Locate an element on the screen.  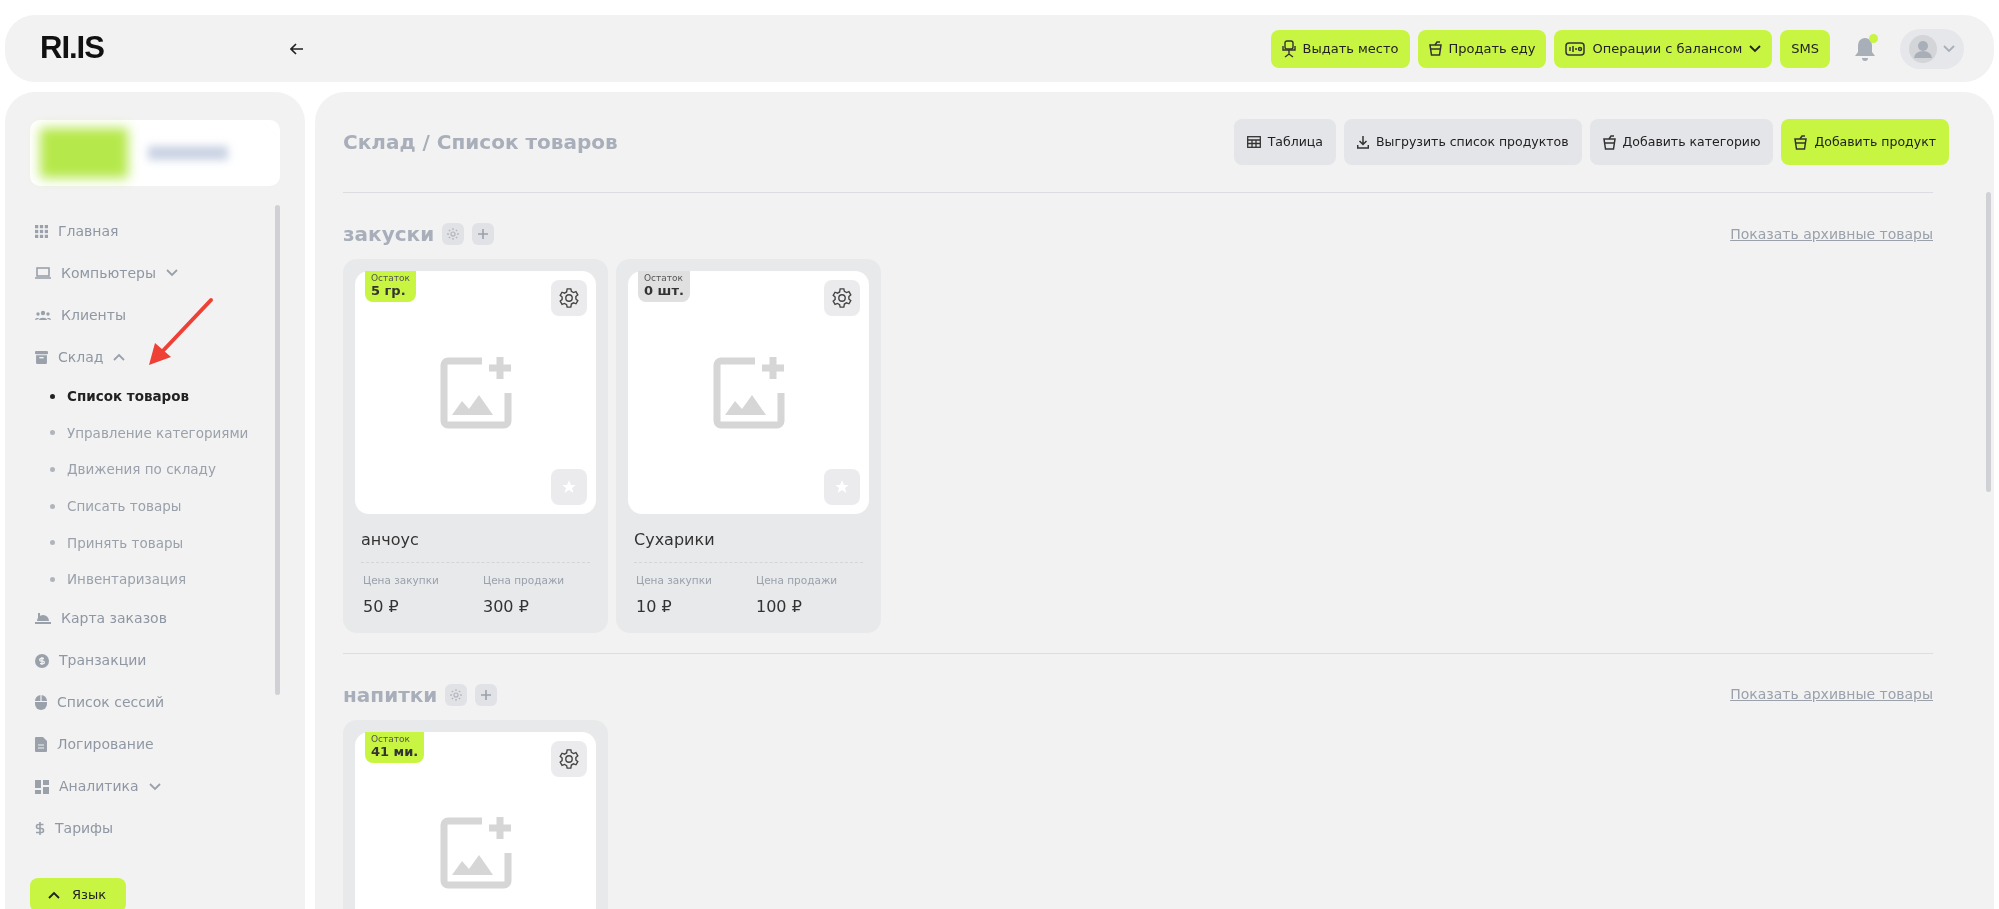
header-action-button: Продать еду is located at coordinates (1482, 48).